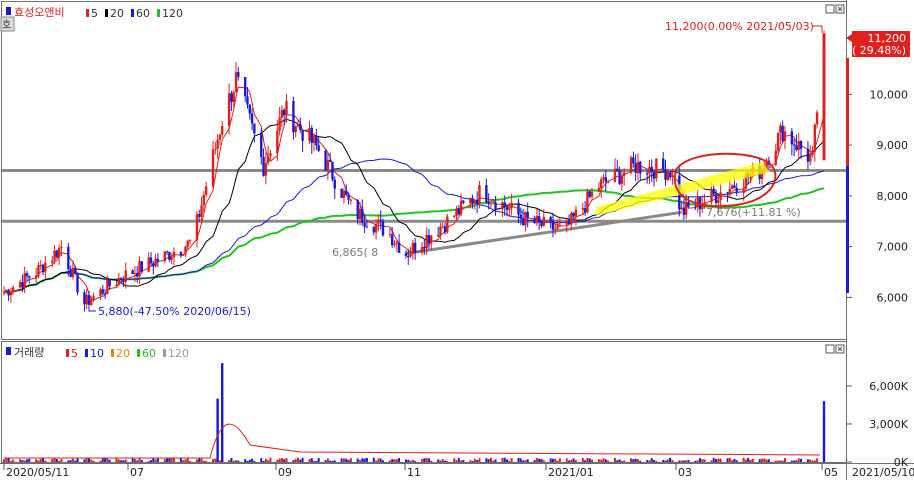 This screenshot has height=480, width=914. Describe the element at coordinates (134, 13) in the screenshot. I see `price-ma-legend: 5 20 60 120` at that location.